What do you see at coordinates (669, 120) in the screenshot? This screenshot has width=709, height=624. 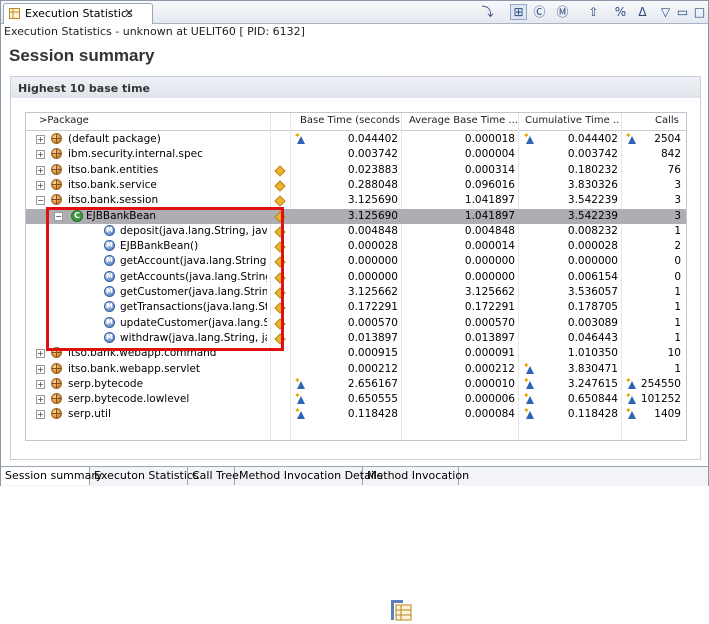 I see `column-header-calls: Calls` at bounding box center [669, 120].